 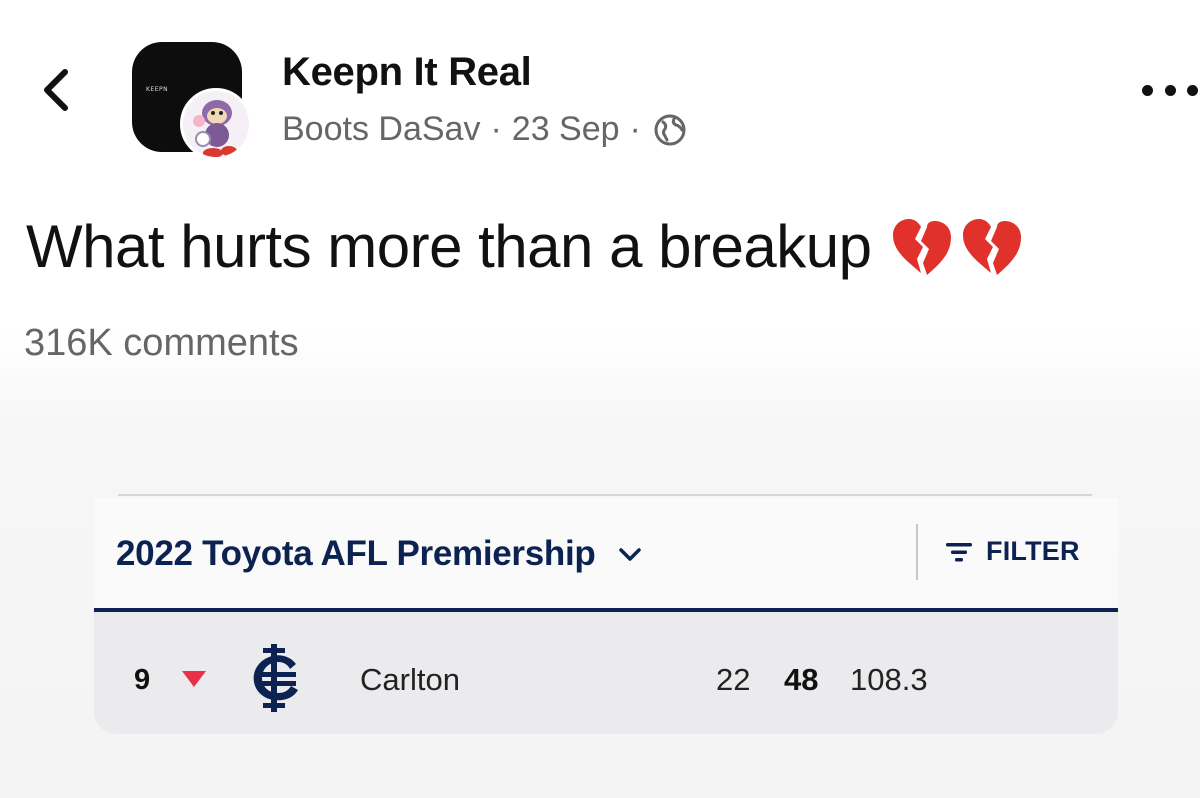 I want to click on chevron-left-icon, so click(x=56, y=90).